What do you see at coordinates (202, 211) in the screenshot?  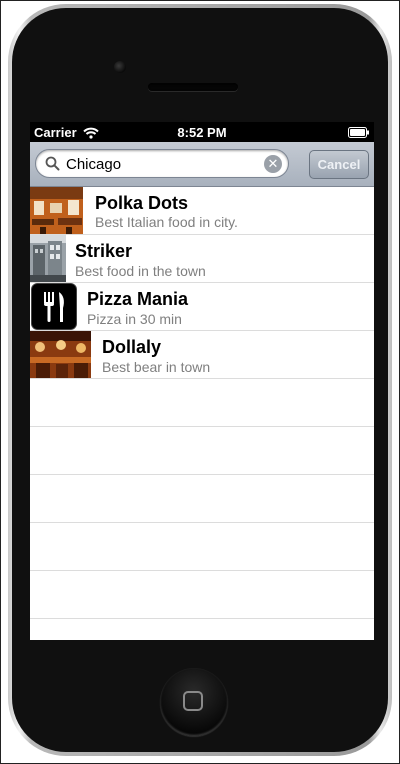 I see `table-row: Polka Dots Best Italian food in city.` at bounding box center [202, 211].